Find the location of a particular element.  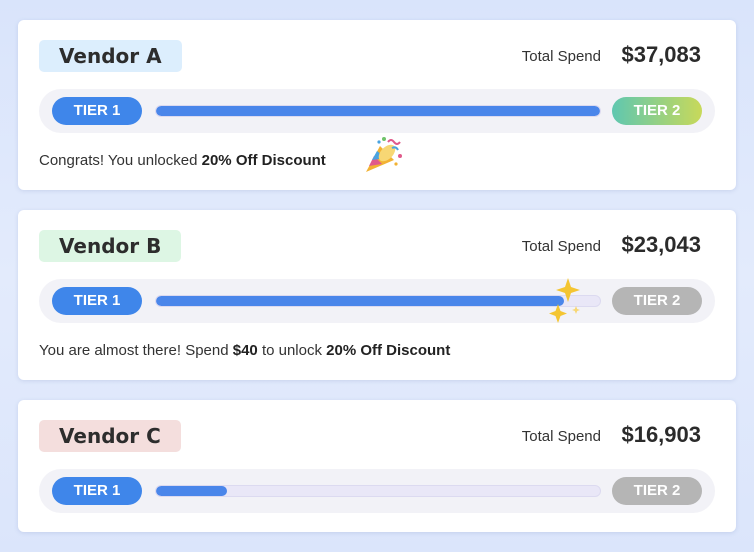

unlock-message: Congrats! You unlocked 20% Off Discount is located at coordinates (182, 160).